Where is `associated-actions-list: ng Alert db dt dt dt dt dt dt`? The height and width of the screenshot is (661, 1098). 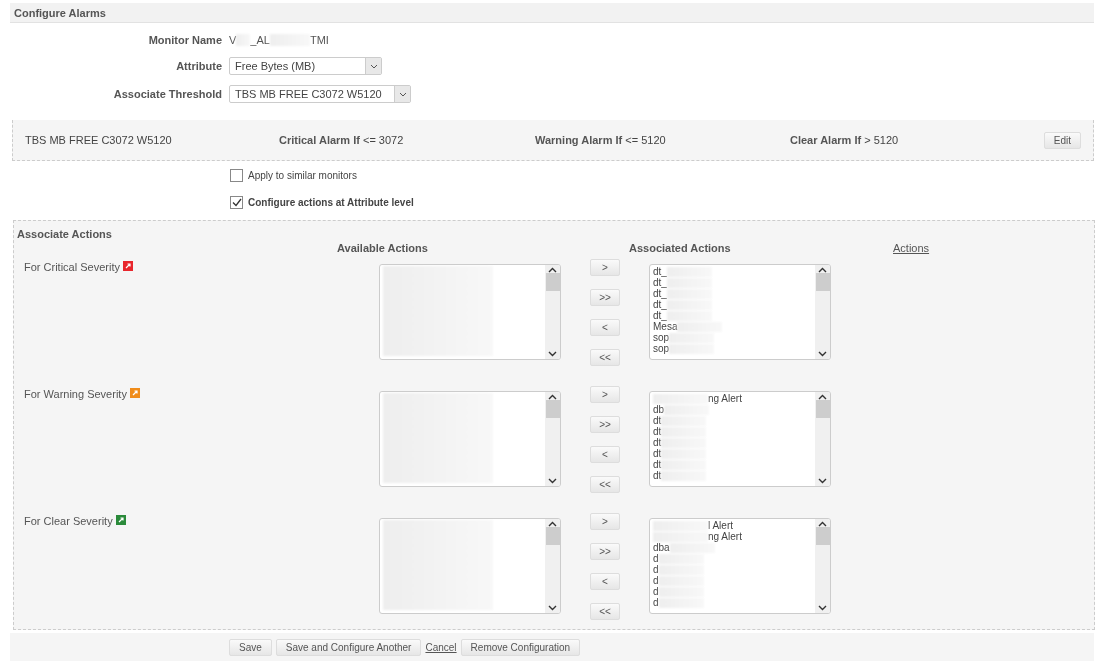
associated-actions-list: ng Alert db dt dt dt dt dt dt is located at coordinates (740, 439).